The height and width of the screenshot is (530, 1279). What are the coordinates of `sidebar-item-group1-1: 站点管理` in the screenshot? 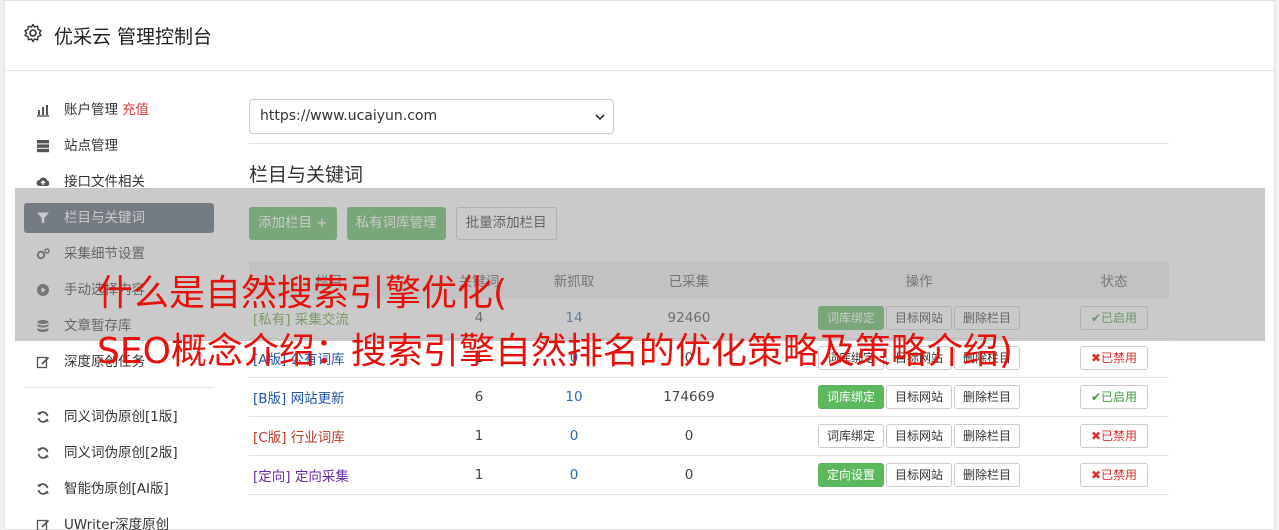 It's located at (119, 146).